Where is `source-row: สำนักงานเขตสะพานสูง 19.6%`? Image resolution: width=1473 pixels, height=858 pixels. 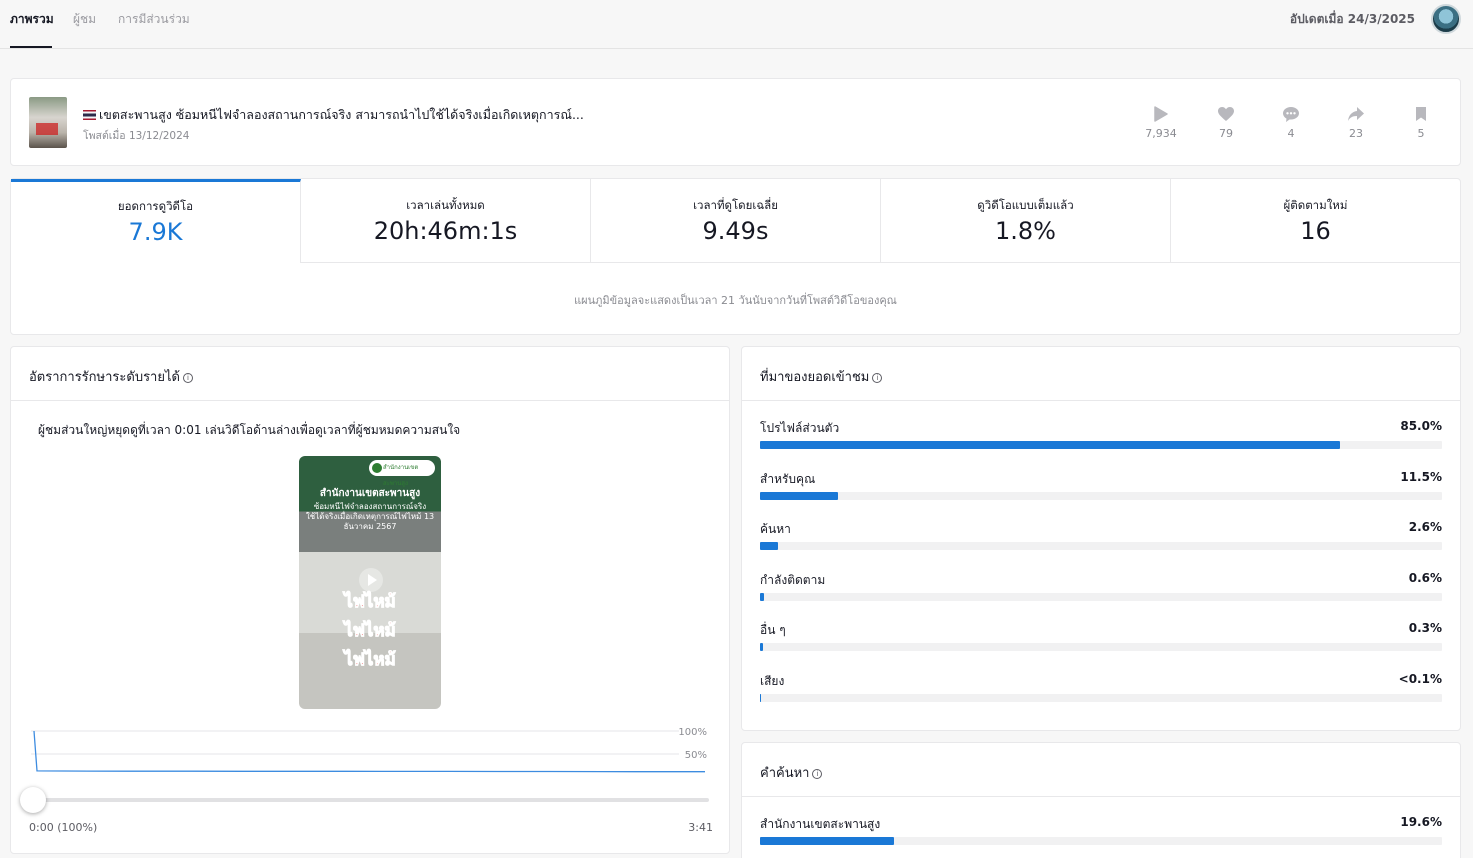
source-row: สำนักงานเขตสะพานสูง 19.6% is located at coordinates (1101, 835).